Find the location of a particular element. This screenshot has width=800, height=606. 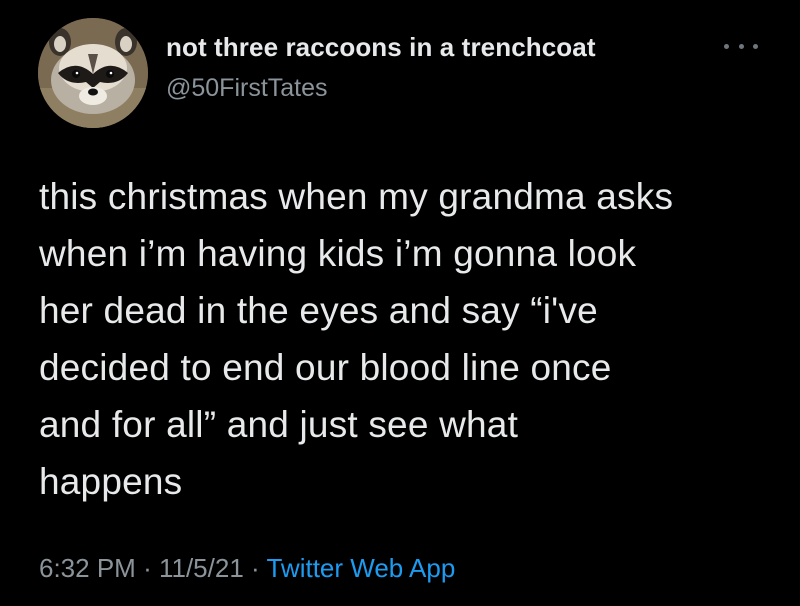

tweet-line: decided to end our blood line once is located at coordinates (325, 367).